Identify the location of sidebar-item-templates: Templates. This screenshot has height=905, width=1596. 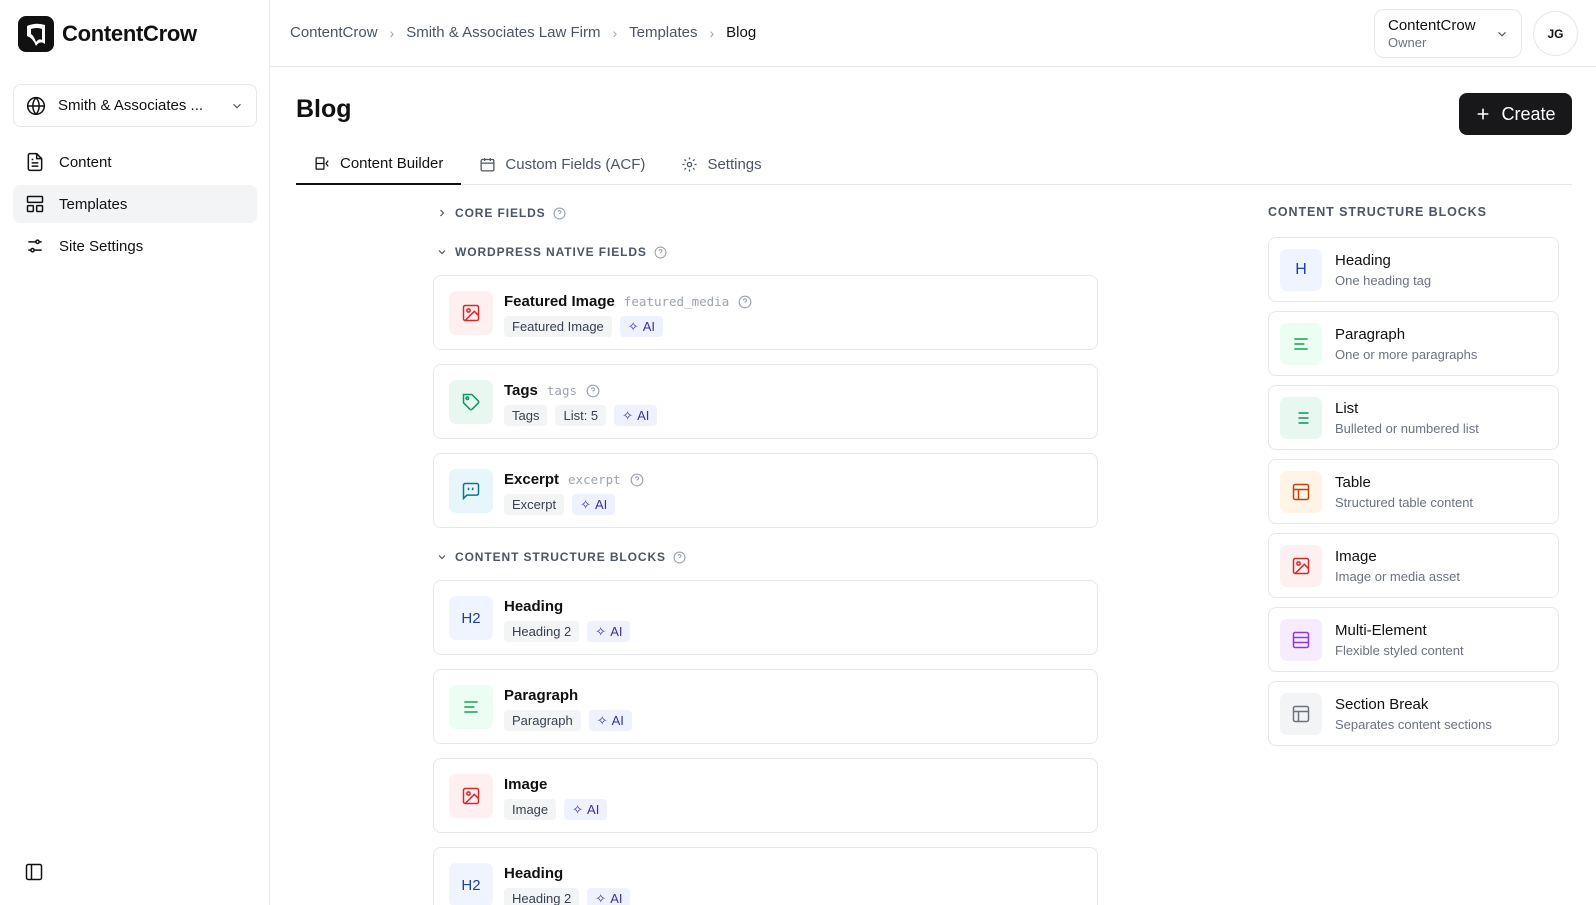
(135, 204).